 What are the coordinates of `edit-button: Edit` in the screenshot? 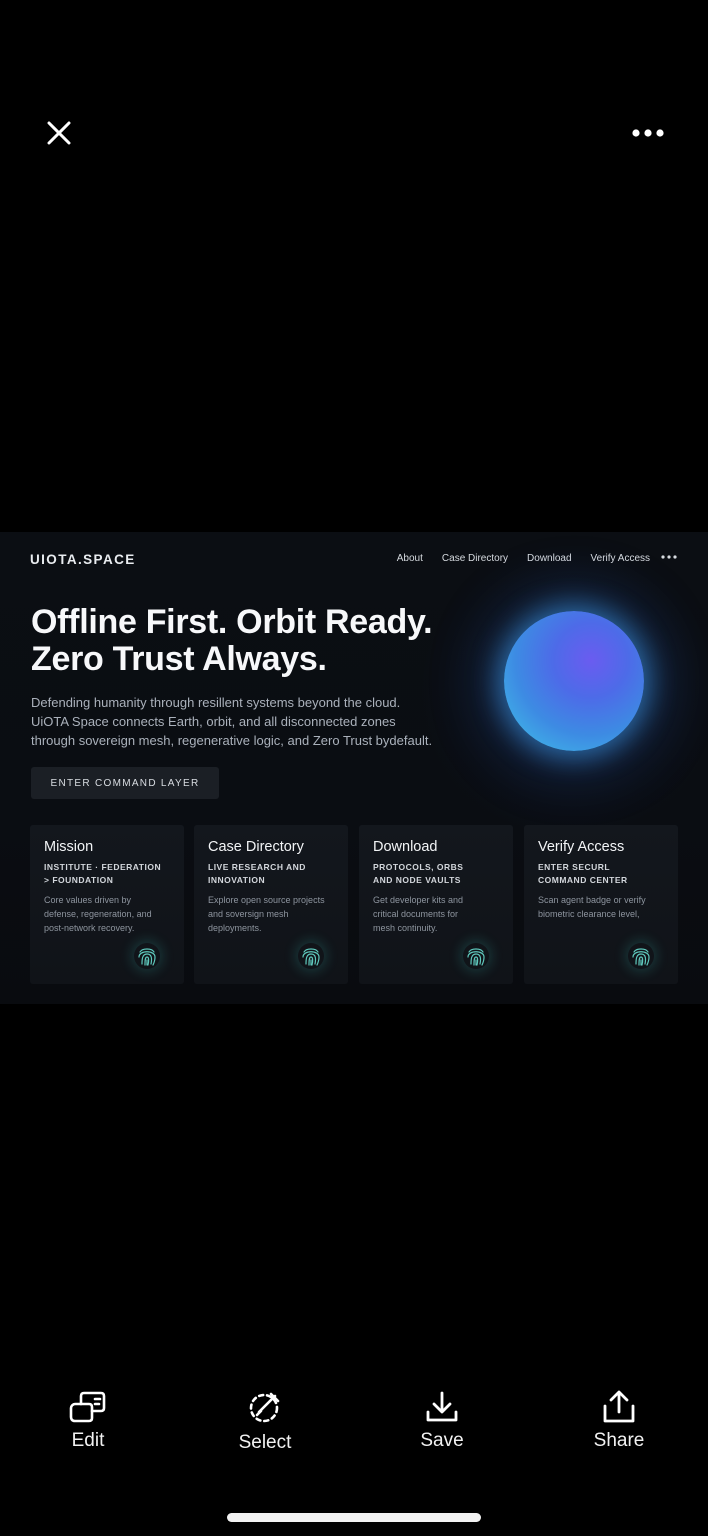 It's located at (88, 1423).